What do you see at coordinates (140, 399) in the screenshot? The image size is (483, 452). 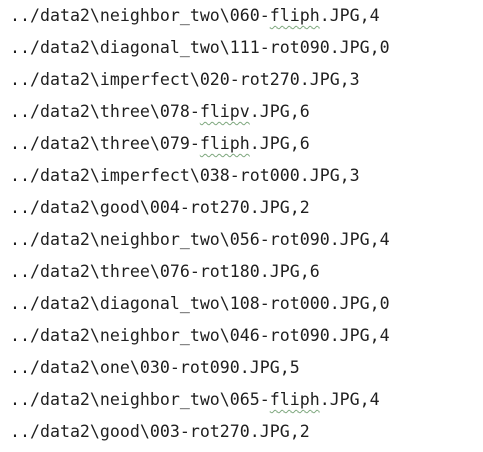 I see `line-text: ../data2\neighbor_two\065-` at bounding box center [140, 399].